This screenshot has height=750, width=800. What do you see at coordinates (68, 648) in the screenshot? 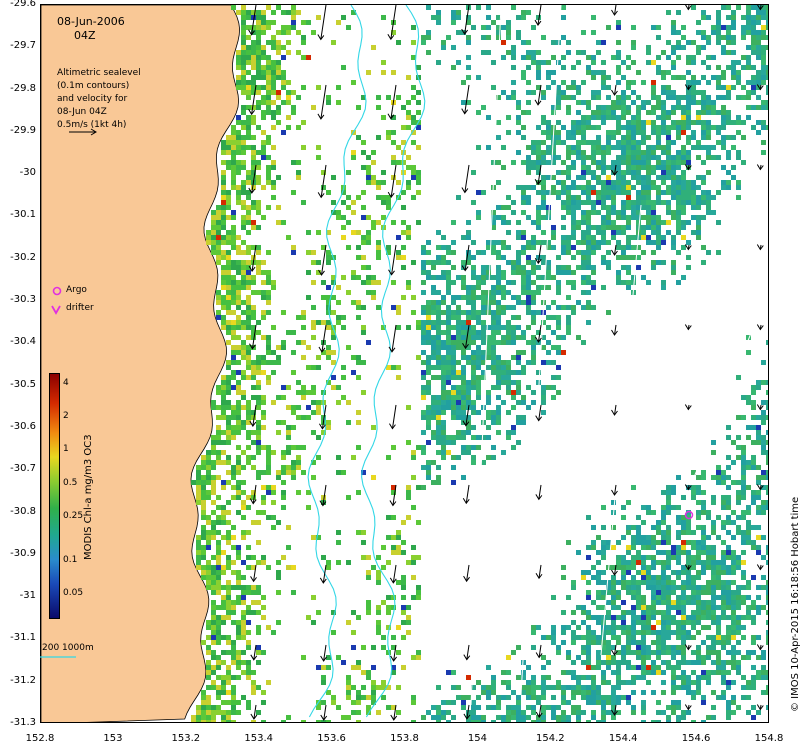
I see `depth-contour-label: 200 1000m` at bounding box center [68, 648].